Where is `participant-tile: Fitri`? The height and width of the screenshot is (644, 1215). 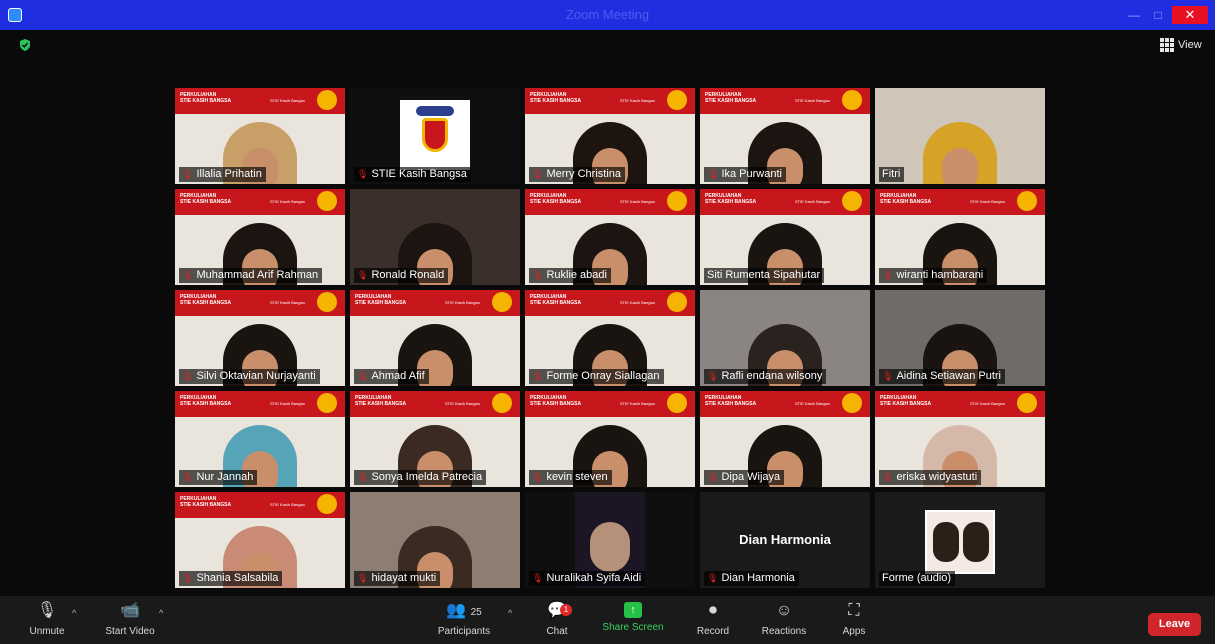
participant-tile: Fitri is located at coordinates (960, 136).